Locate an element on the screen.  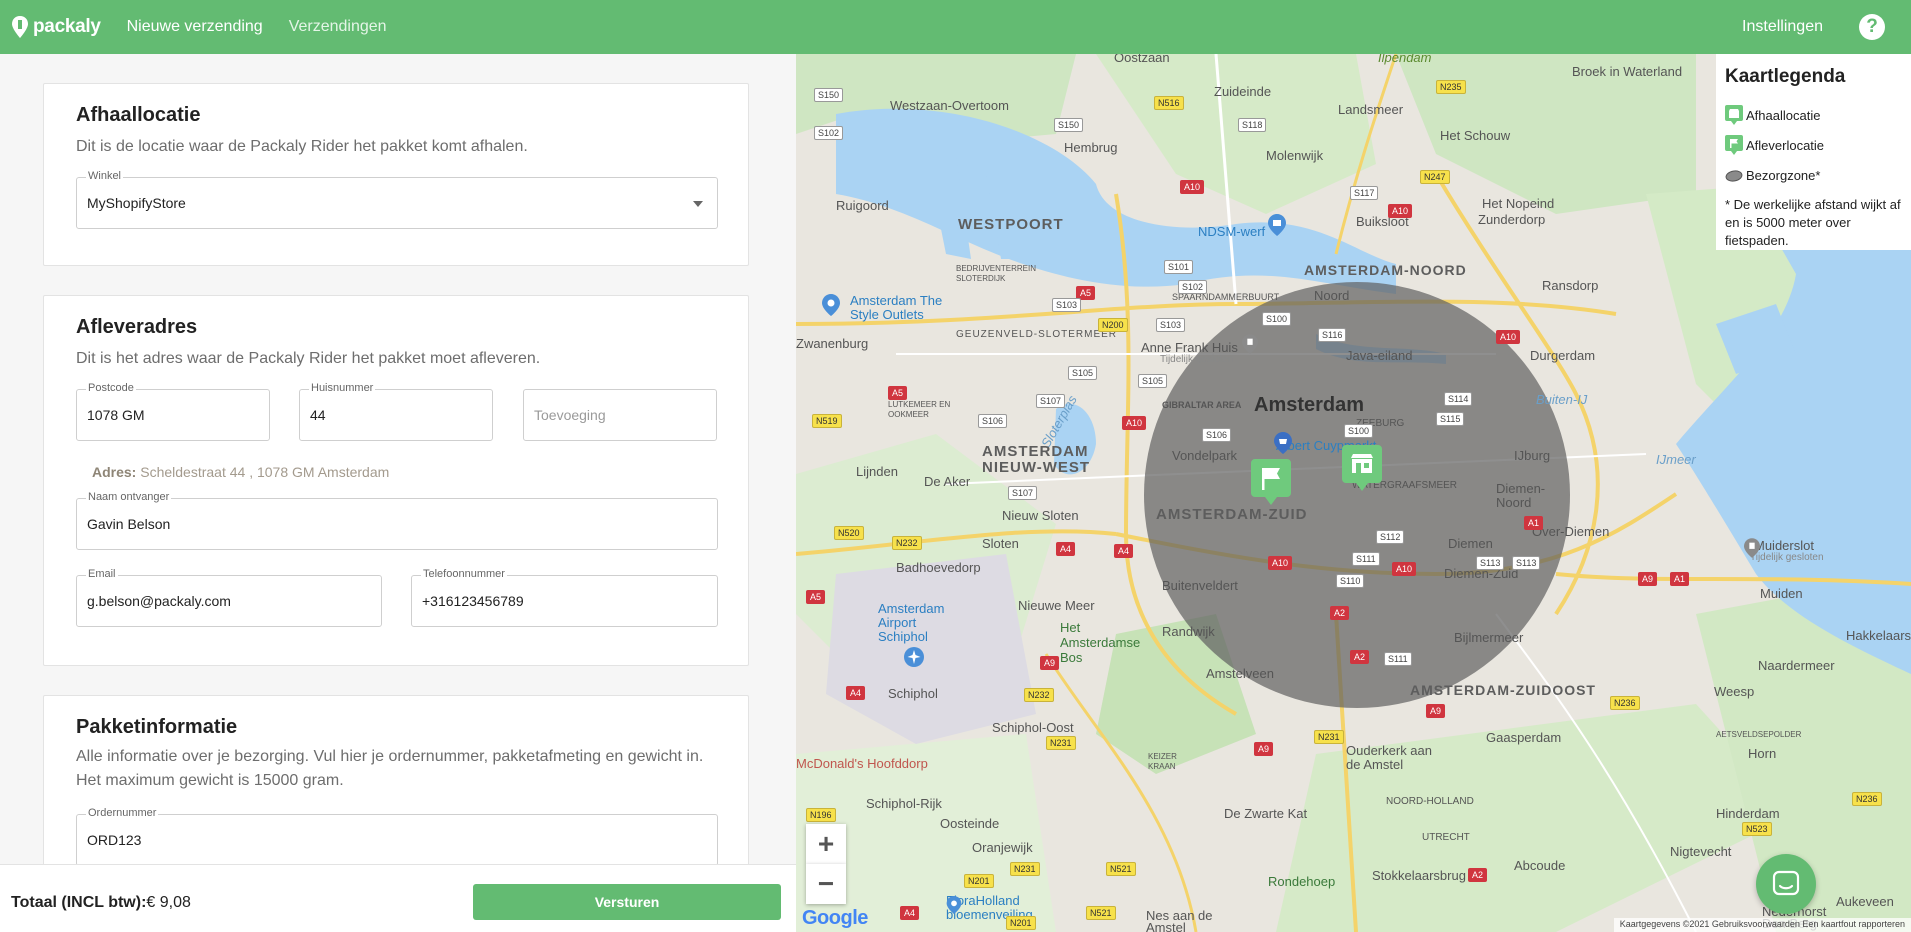
help-icon: ? is located at coordinates (1872, 27).